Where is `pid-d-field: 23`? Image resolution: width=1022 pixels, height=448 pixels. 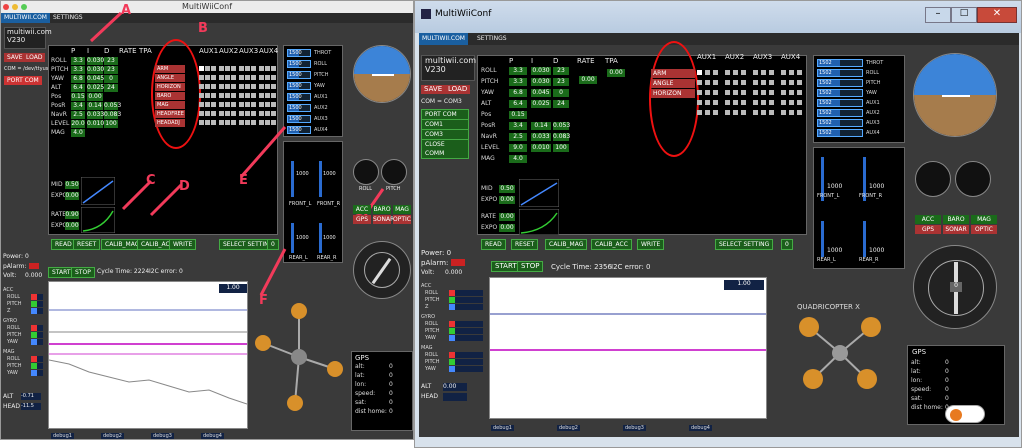 pid-d-field: 23 is located at coordinates (111, 70).